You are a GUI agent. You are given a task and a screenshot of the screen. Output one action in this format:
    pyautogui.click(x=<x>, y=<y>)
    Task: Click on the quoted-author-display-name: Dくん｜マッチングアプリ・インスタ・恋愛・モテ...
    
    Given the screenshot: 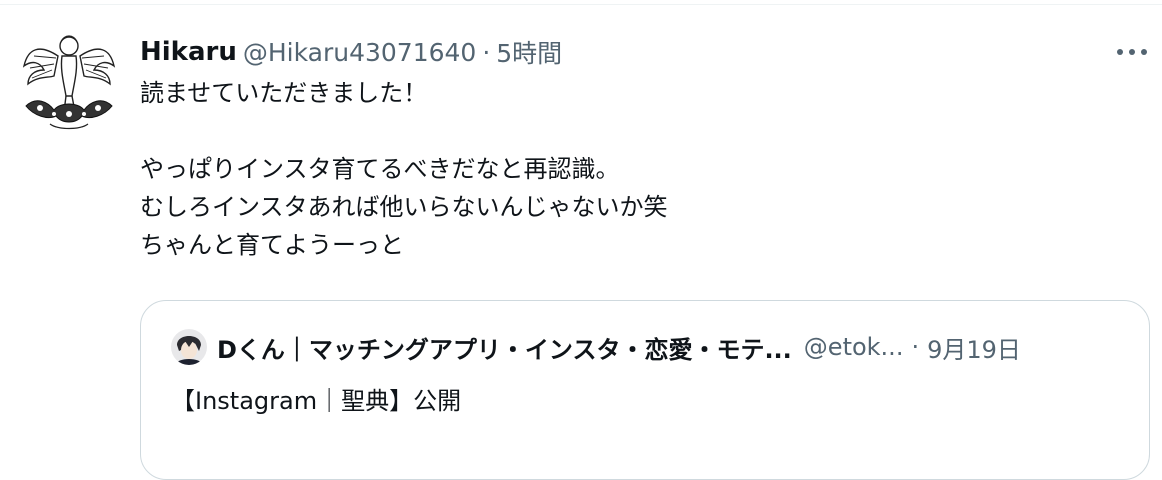 What is the action you would take?
    pyautogui.click(x=504, y=349)
    